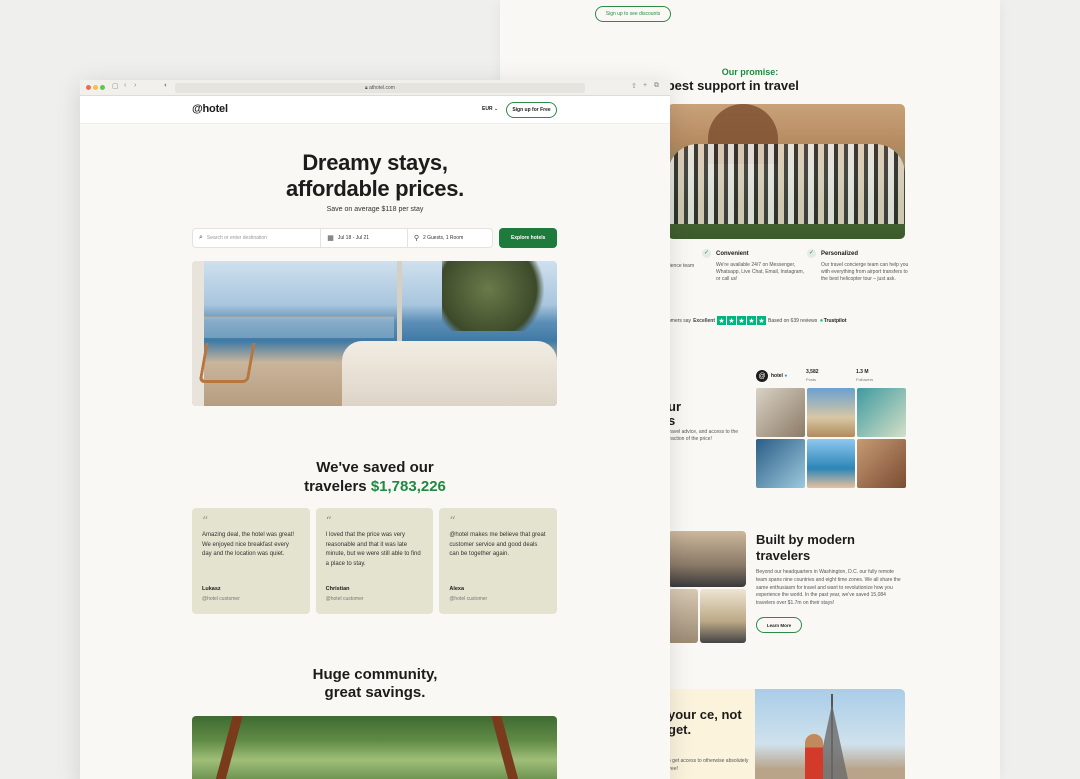 The image size is (1080, 779). I want to click on chevron-down-icon: ⌄, so click(496, 109).